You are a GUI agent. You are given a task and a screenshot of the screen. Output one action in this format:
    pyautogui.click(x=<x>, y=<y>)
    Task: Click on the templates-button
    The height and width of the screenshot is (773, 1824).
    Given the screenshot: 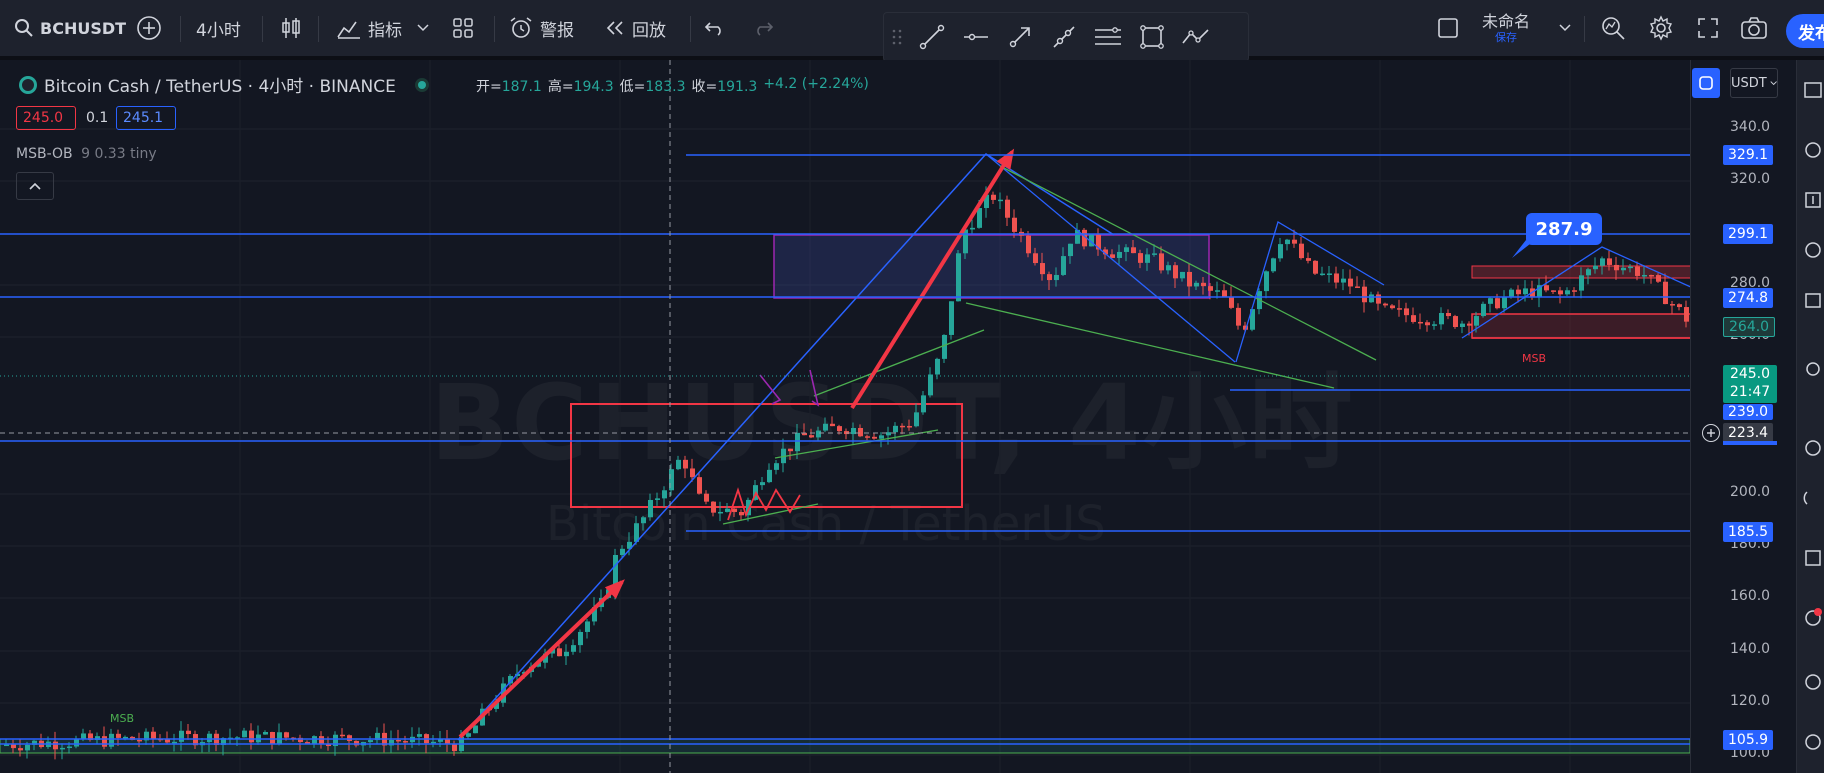 What is the action you would take?
    pyautogui.click(x=463, y=28)
    